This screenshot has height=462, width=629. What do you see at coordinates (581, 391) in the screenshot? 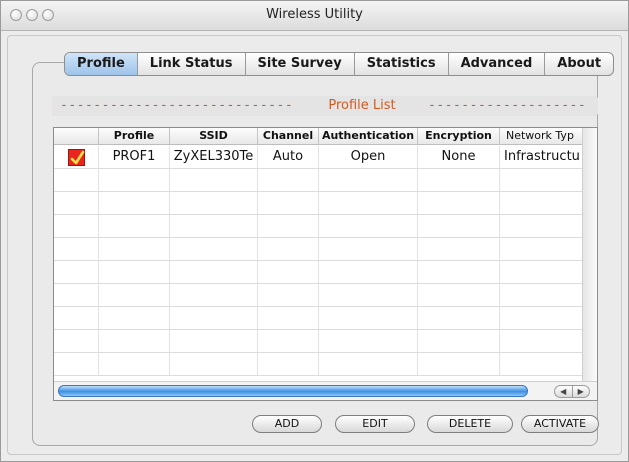
I see `scroll-right-icon: ▶` at bounding box center [581, 391].